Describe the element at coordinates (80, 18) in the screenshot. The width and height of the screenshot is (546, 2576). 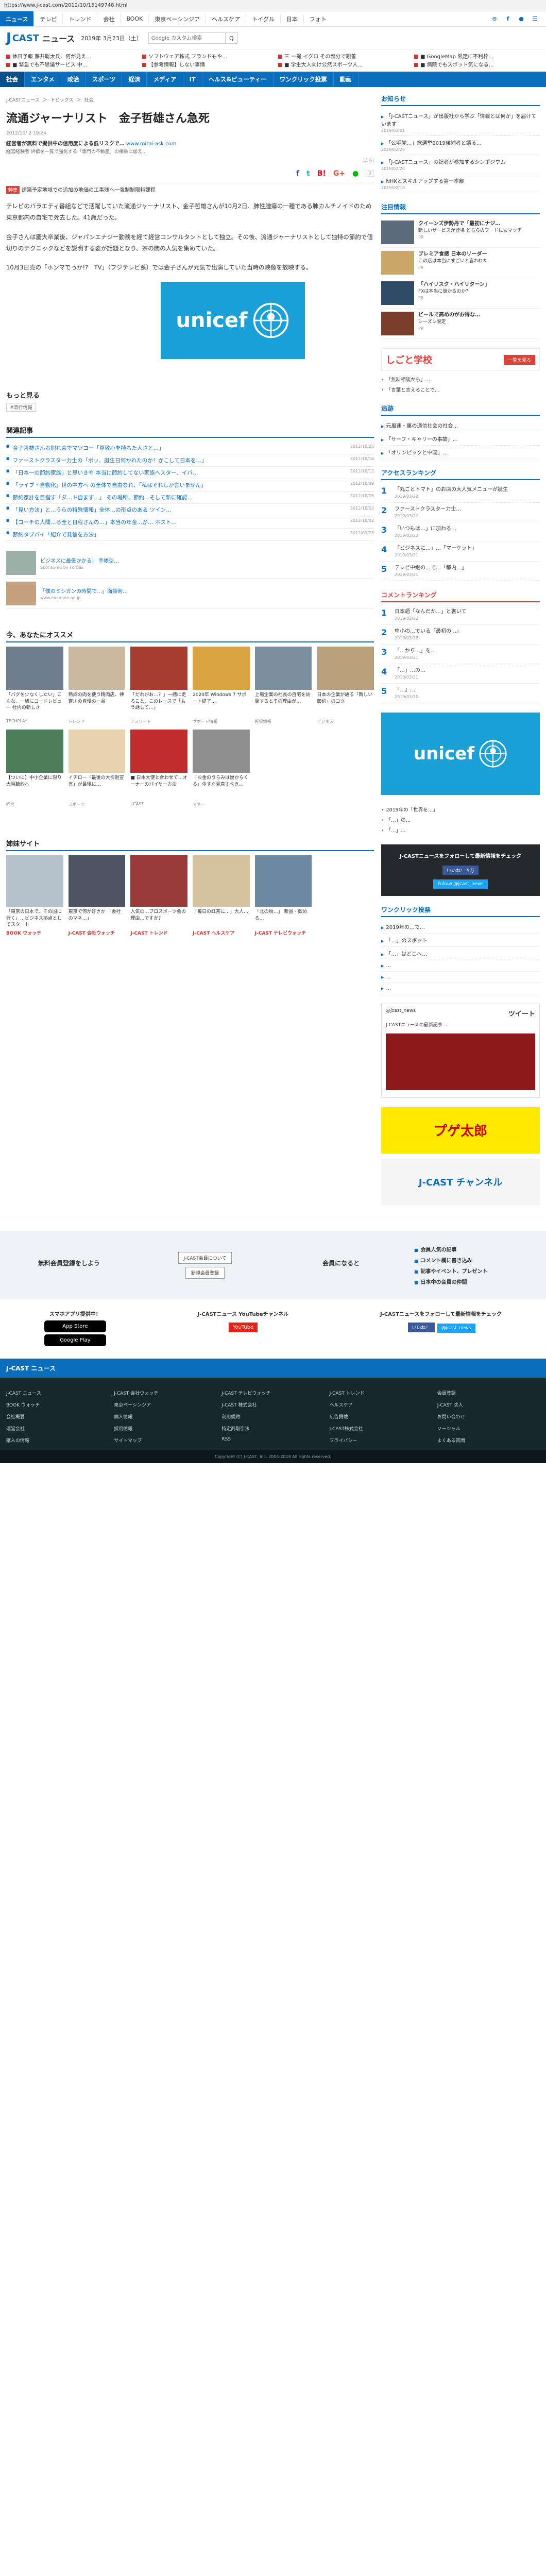
I see `top-tab: トレンド` at that location.